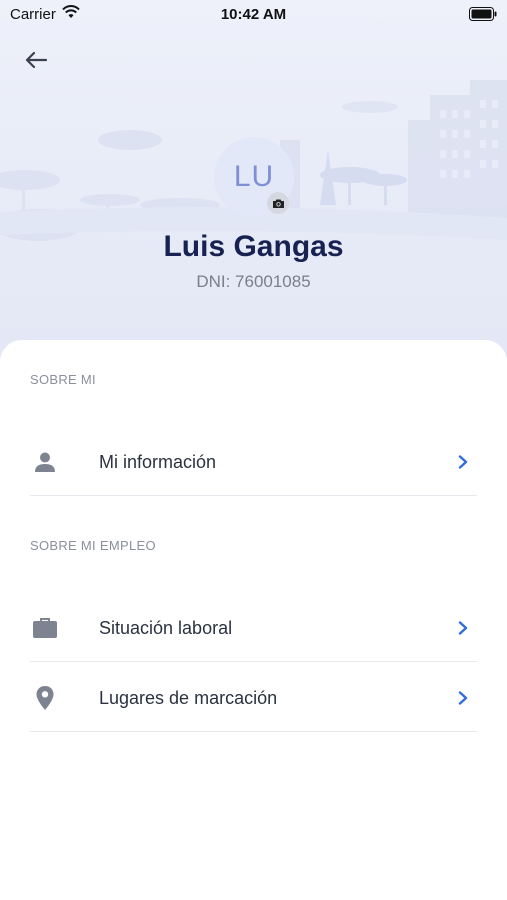 The height and width of the screenshot is (900, 507). I want to click on location-pin-icon, so click(45, 698).